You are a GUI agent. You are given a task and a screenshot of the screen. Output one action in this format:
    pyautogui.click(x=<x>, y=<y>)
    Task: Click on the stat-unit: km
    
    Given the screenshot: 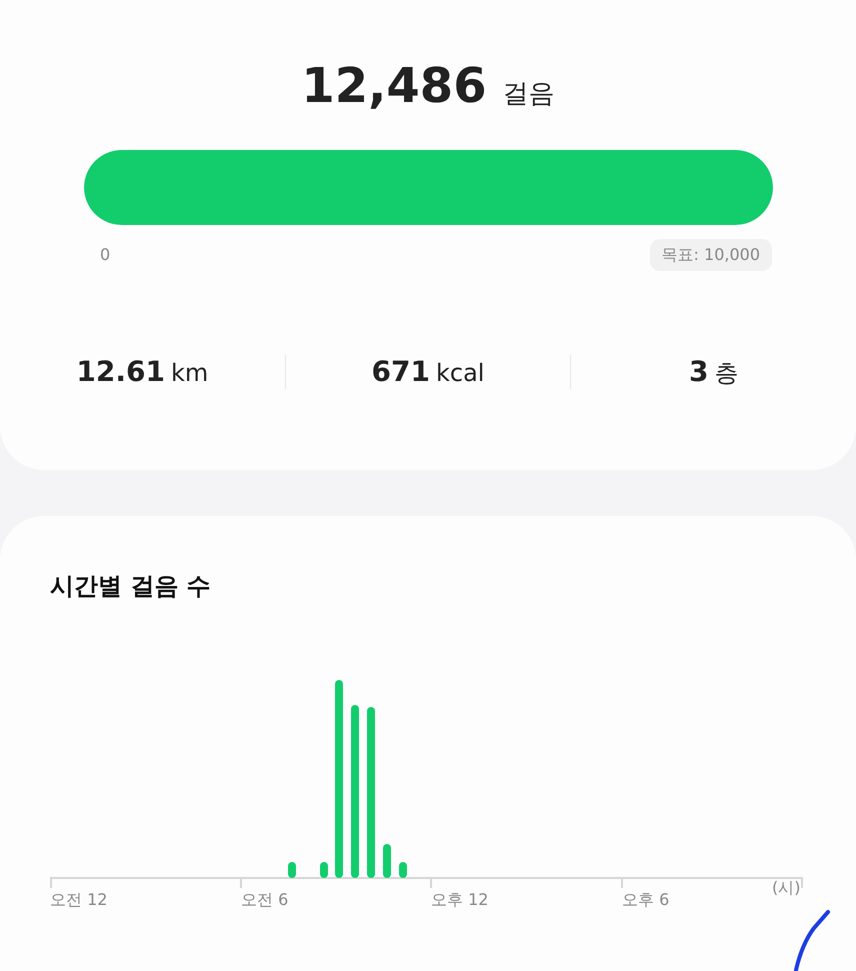 What is the action you would take?
    pyautogui.click(x=189, y=373)
    